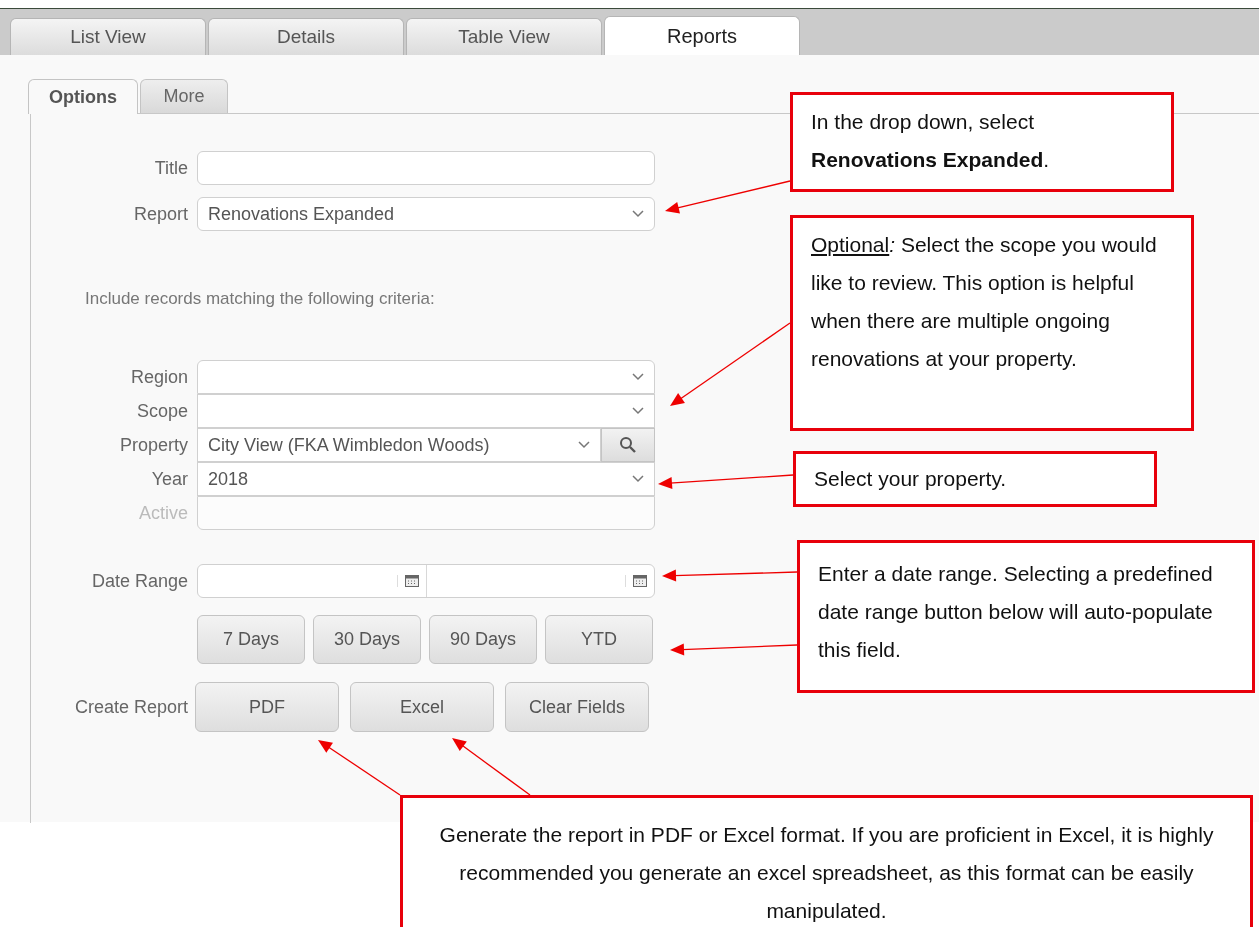 This screenshot has height=927, width=1259. What do you see at coordinates (159, 377) in the screenshot?
I see `field-label: Region` at bounding box center [159, 377].